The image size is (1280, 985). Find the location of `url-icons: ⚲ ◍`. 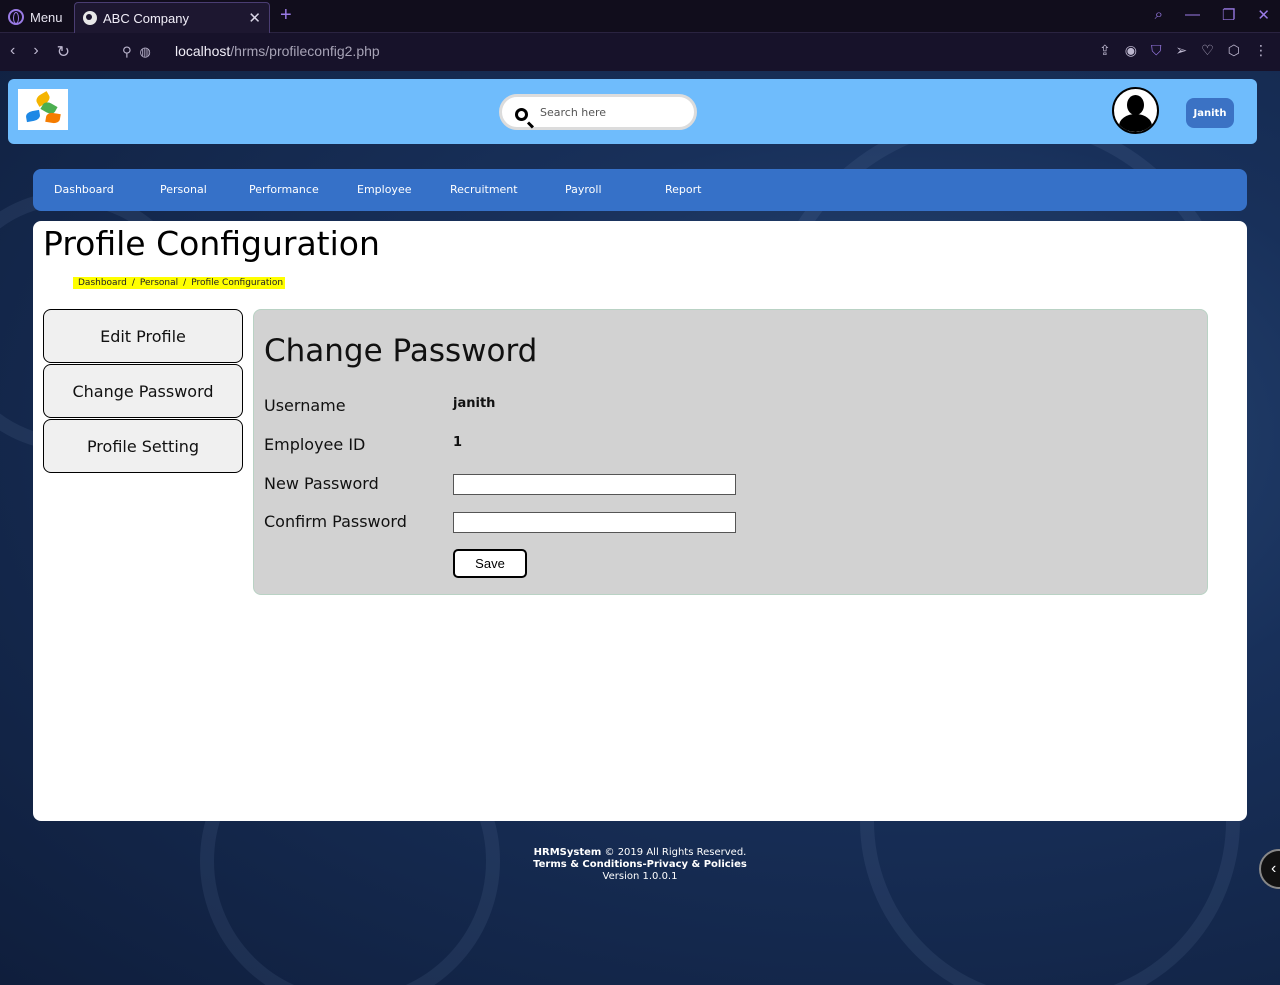

url-icons: ⚲ ◍ is located at coordinates (136, 52).